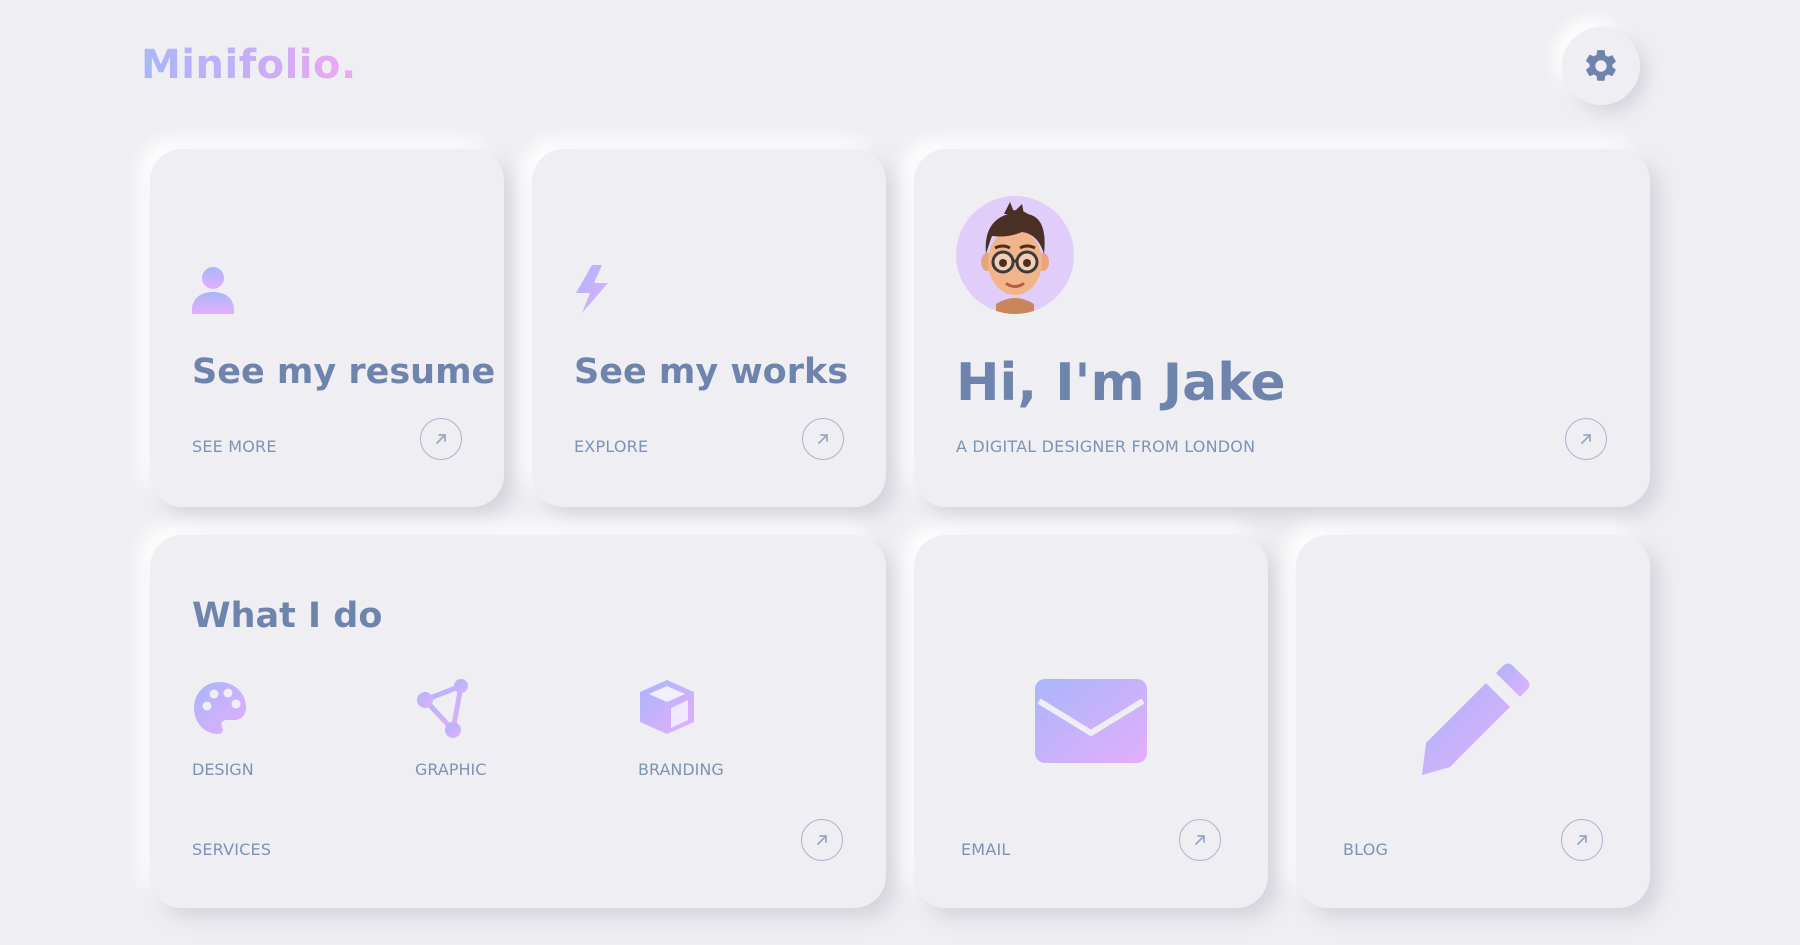 The image size is (1800, 945). I want to click on services-subtitle: SERVICES, so click(232, 849).